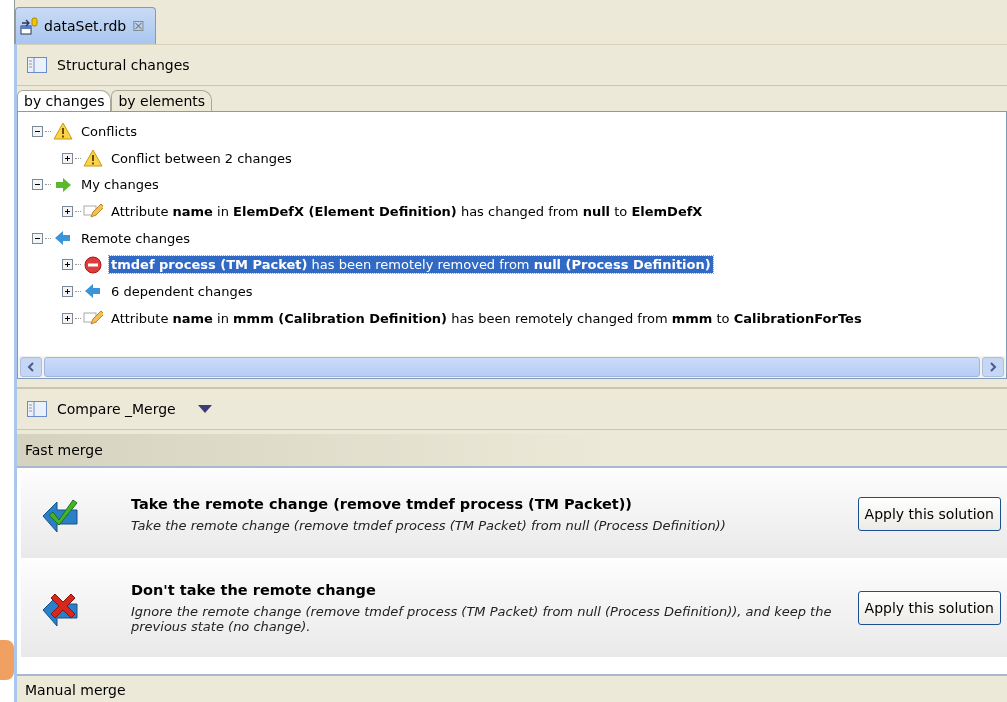 This screenshot has height=702, width=1007. What do you see at coordinates (29, 26) in the screenshot?
I see `database-icon` at bounding box center [29, 26].